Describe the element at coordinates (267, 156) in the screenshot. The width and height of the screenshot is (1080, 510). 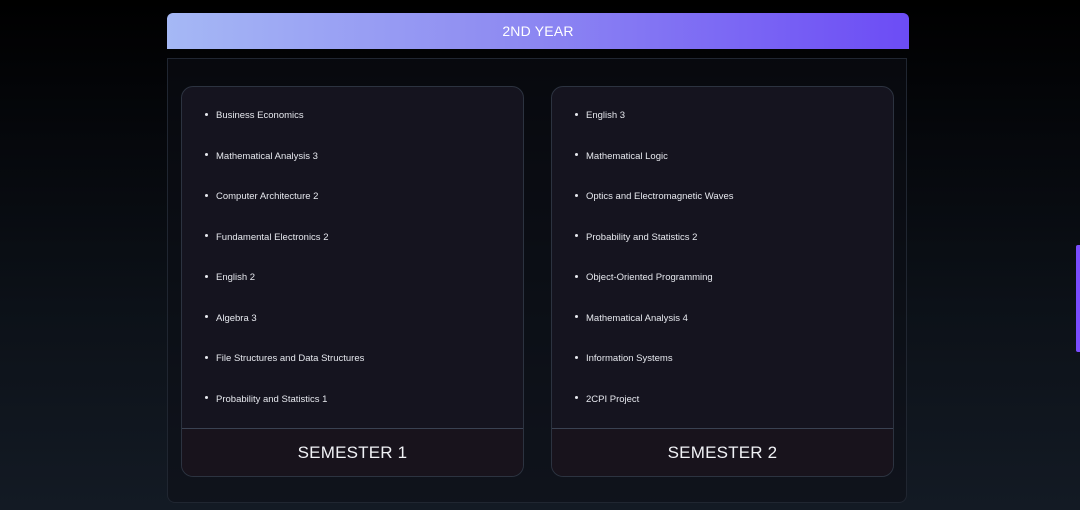
I see `course-name: Mathematical Analysis 3` at that location.